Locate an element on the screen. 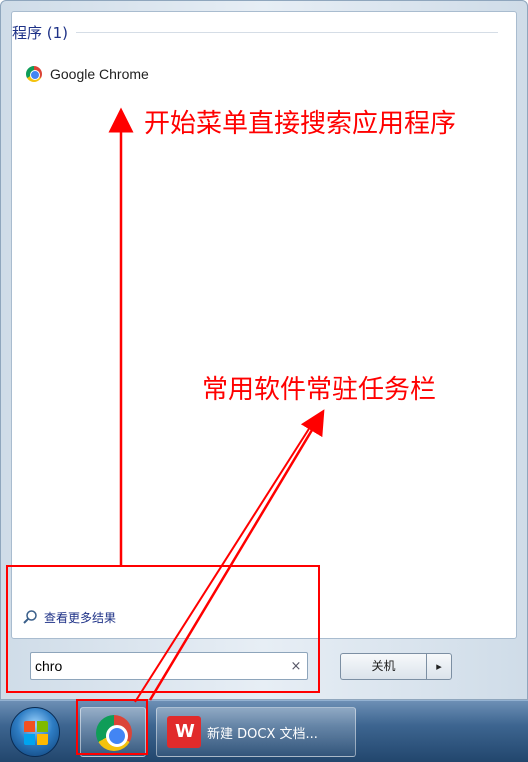 This screenshot has height=762, width=528. section-header-programs: 程序 (1) is located at coordinates (255, 32).